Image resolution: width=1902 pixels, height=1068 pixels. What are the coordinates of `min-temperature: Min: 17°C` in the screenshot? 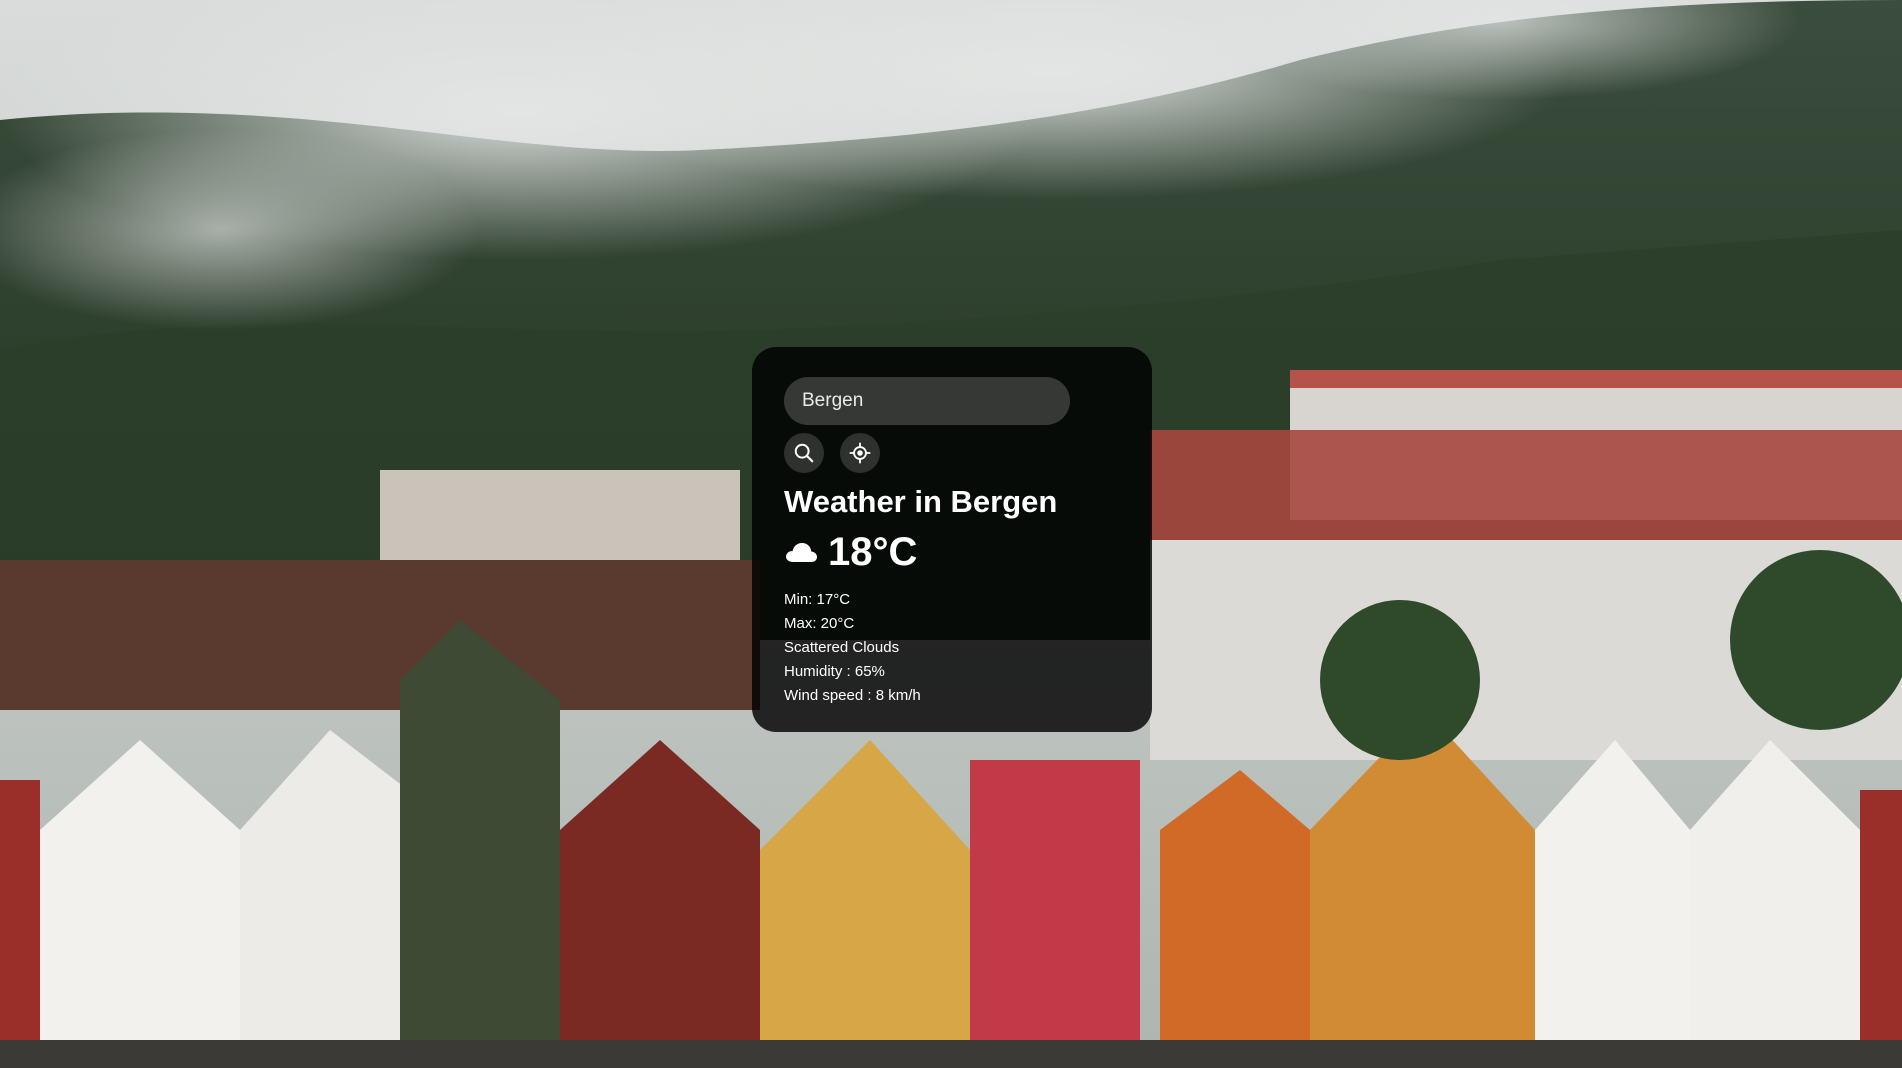 It's located at (817, 599).